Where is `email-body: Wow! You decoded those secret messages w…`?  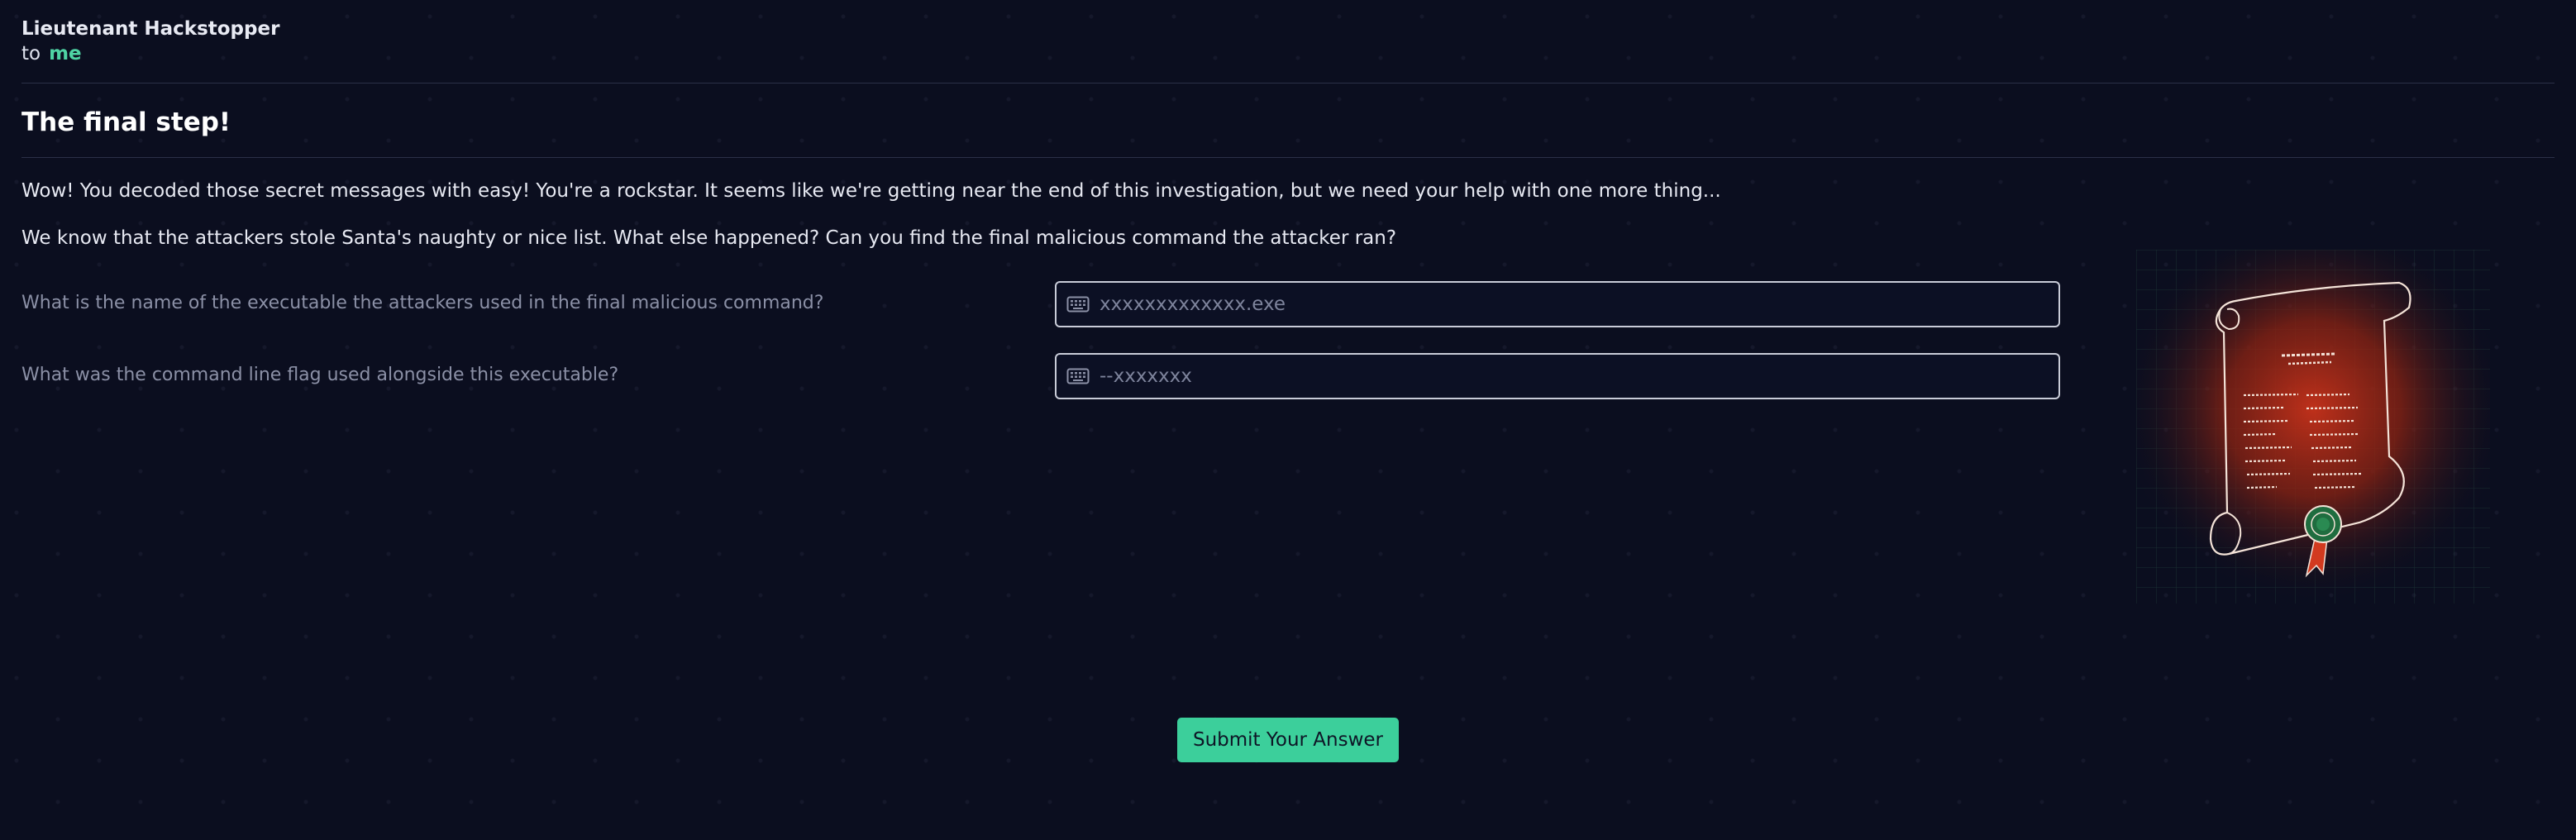
email-body: Wow! You decoded those secret messages w… is located at coordinates (1288, 215).